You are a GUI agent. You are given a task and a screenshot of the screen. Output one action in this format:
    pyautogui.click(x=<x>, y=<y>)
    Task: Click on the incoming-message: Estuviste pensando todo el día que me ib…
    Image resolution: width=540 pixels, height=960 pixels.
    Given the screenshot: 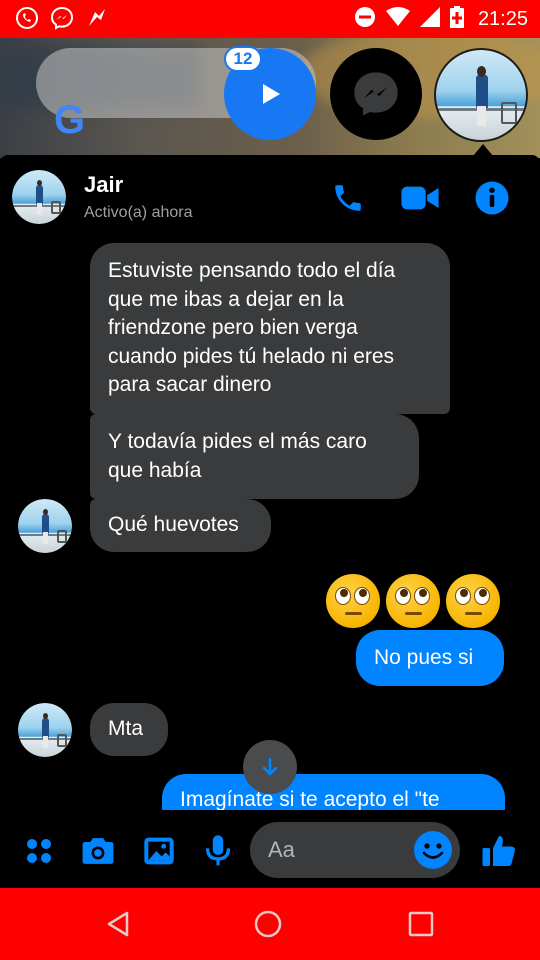 What is the action you would take?
    pyautogui.click(x=270, y=328)
    